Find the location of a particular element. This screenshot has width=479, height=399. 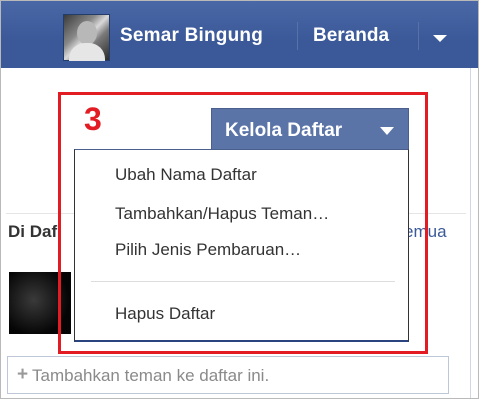

menu-item-delete-list: Hapus Daftar is located at coordinates (165, 314).